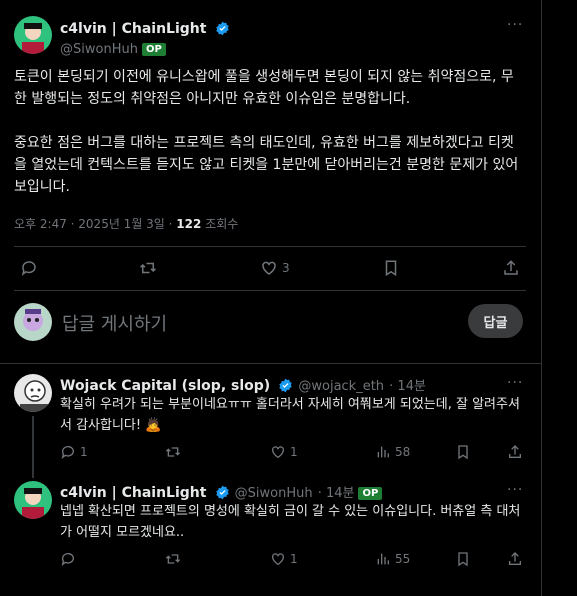  I want to click on like-count: 3, so click(286, 268).